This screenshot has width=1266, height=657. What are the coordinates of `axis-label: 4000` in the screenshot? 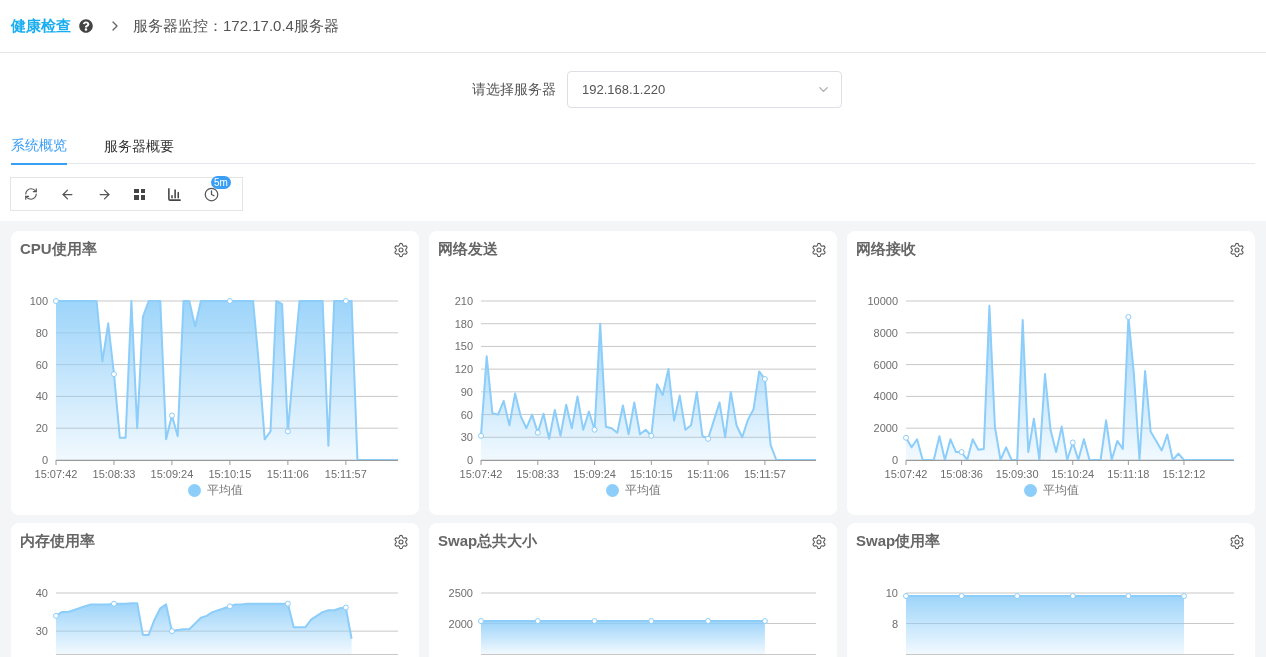 It's located at (885, 396).